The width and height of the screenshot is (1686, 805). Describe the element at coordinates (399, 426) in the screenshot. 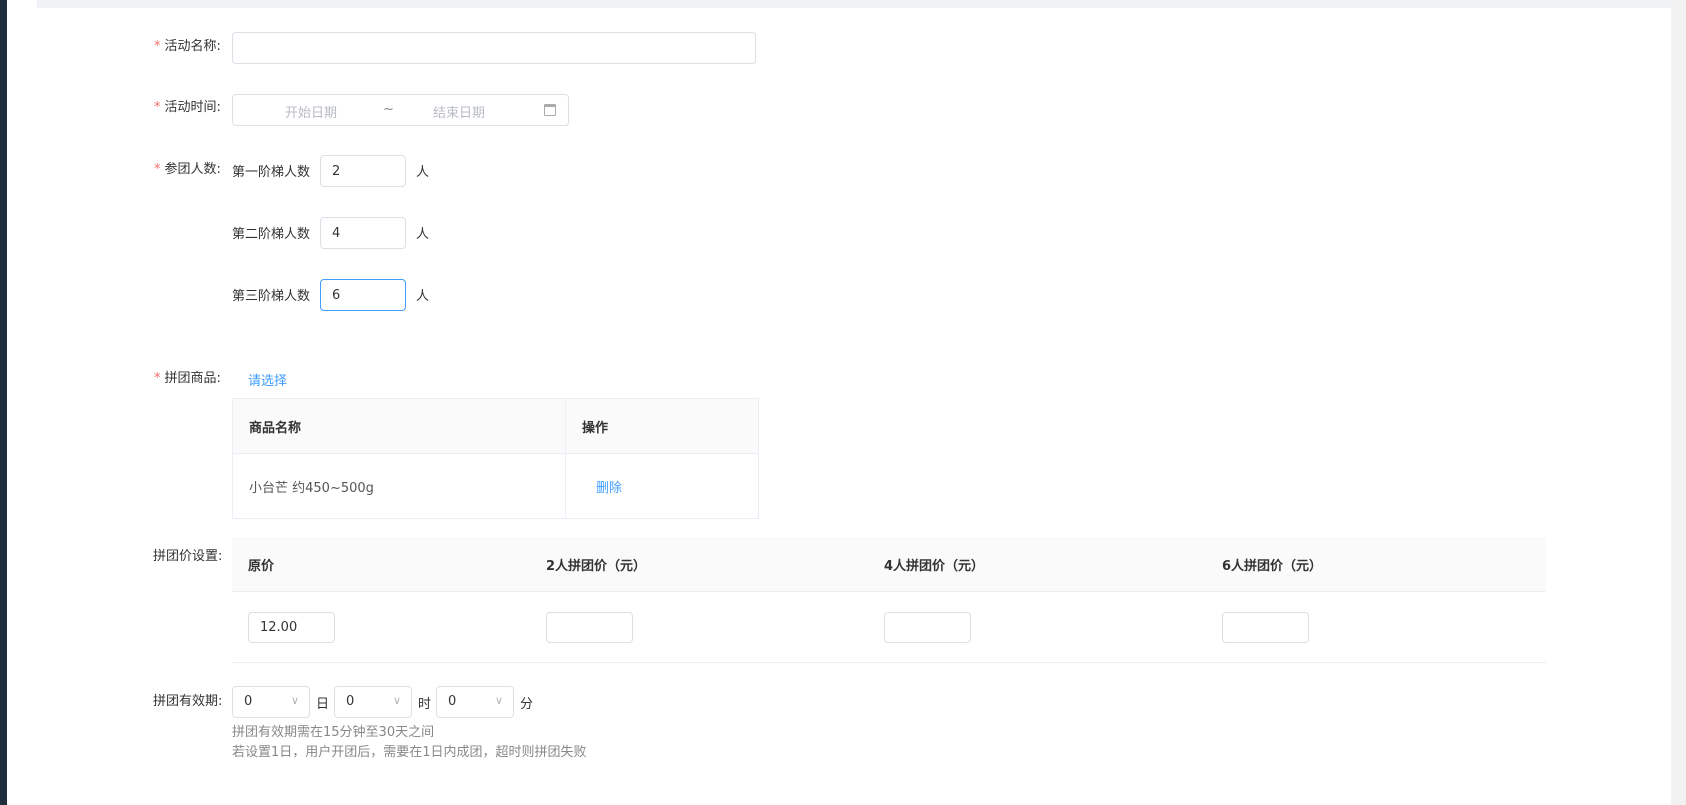

I see `column-header-goods-name: 商品名称` at that location.